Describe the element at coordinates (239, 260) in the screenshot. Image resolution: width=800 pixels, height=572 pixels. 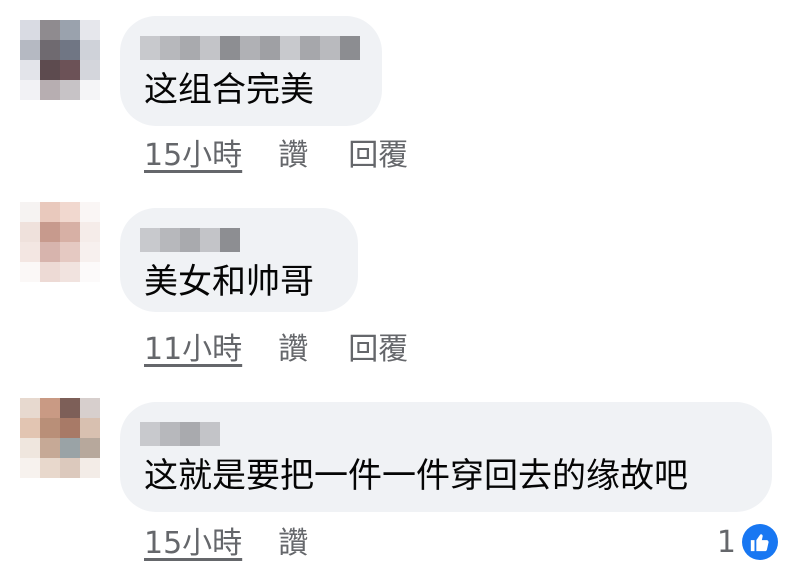
I see `comment-bubble: 美女和帅哥` at that location.